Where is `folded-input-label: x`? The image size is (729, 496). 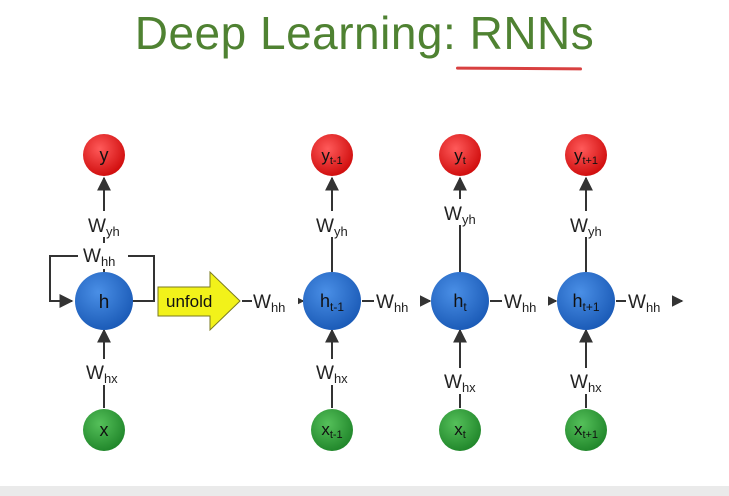
folded-input-label: x is located at coordinates (104, 430).